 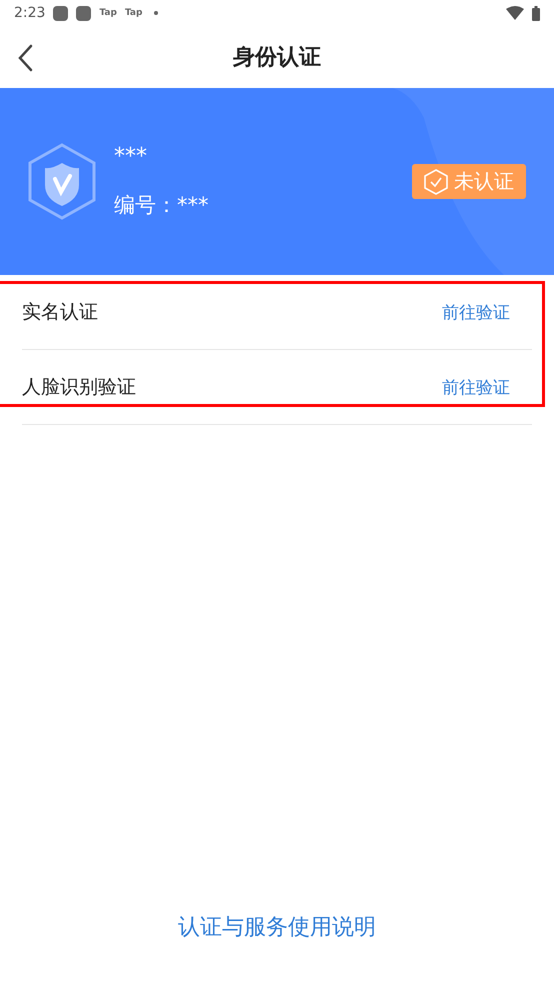 I want to click on wifi-icon, so click(x=515, y=13).